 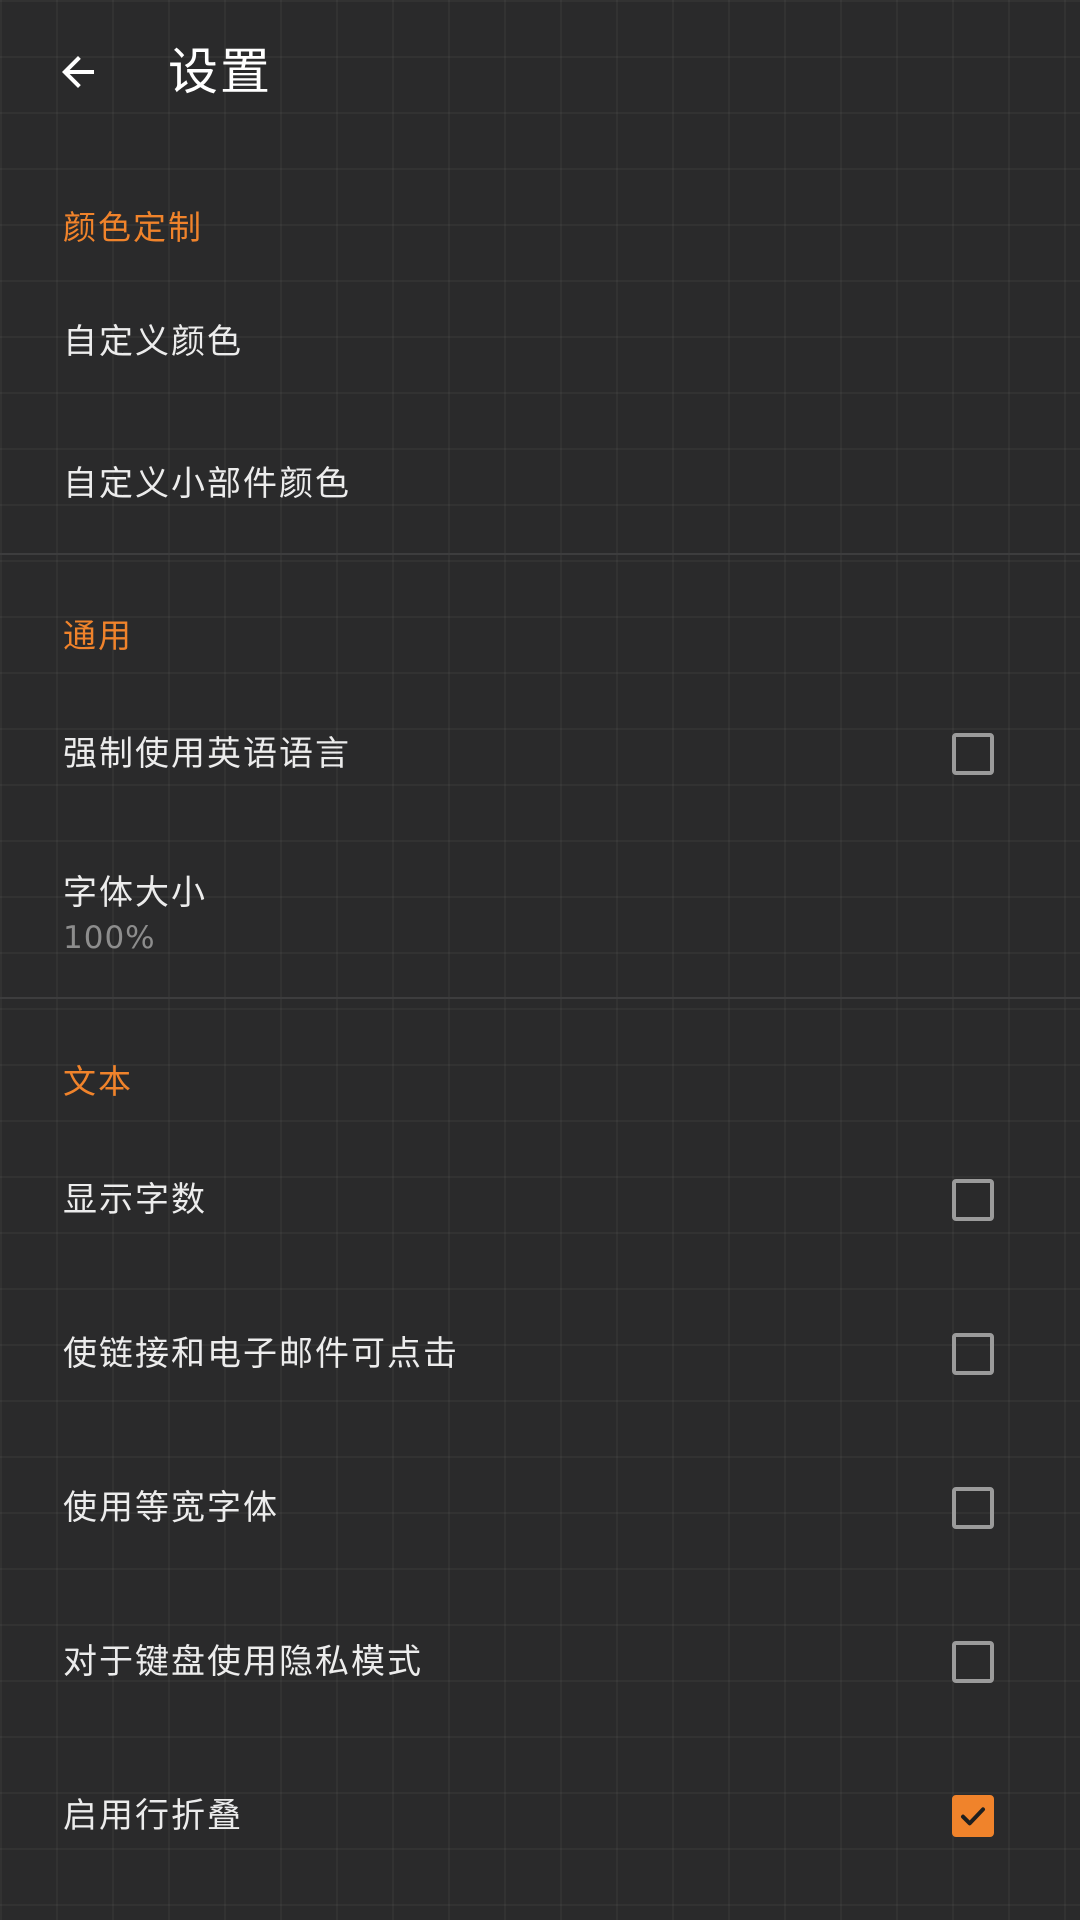 I want to click on setting-title: 自定义小部件颜色, so click(x=207, y=484).